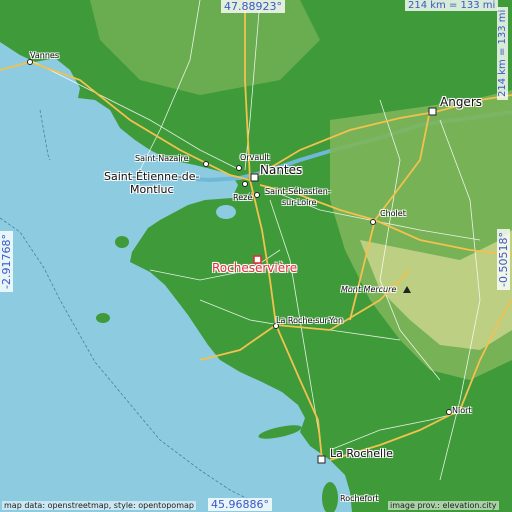 The image size is (512, 512). What do you see at coordinates (255, 157) in the screenshot?
I see `label-orvault: Orvault` at bounding box center [255, 157].